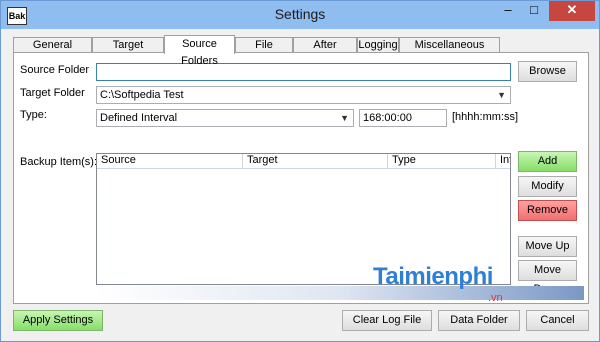 The width and height of the screenshot is (600, 342). Describe the element at coordinates (495, 298) in the screenshot. I see `watermark-logo-suffix: .vn` at that location.